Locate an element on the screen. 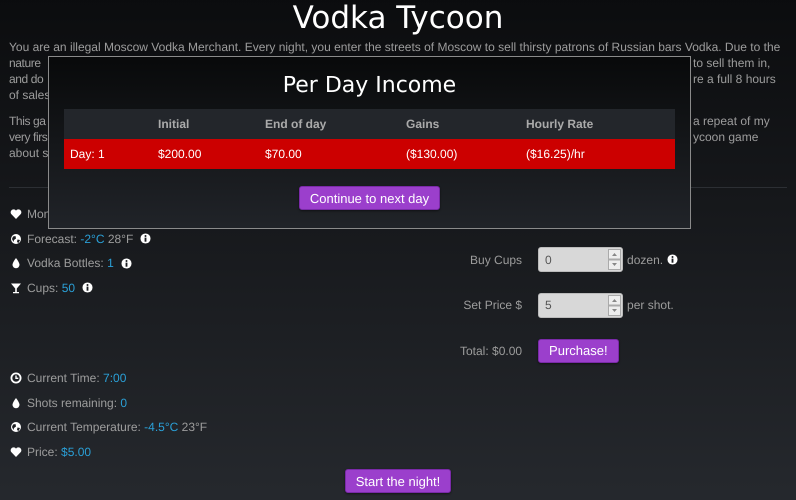 The image size is (796, 500). field-suffix: per shot. is located at coordinates (650, 305).